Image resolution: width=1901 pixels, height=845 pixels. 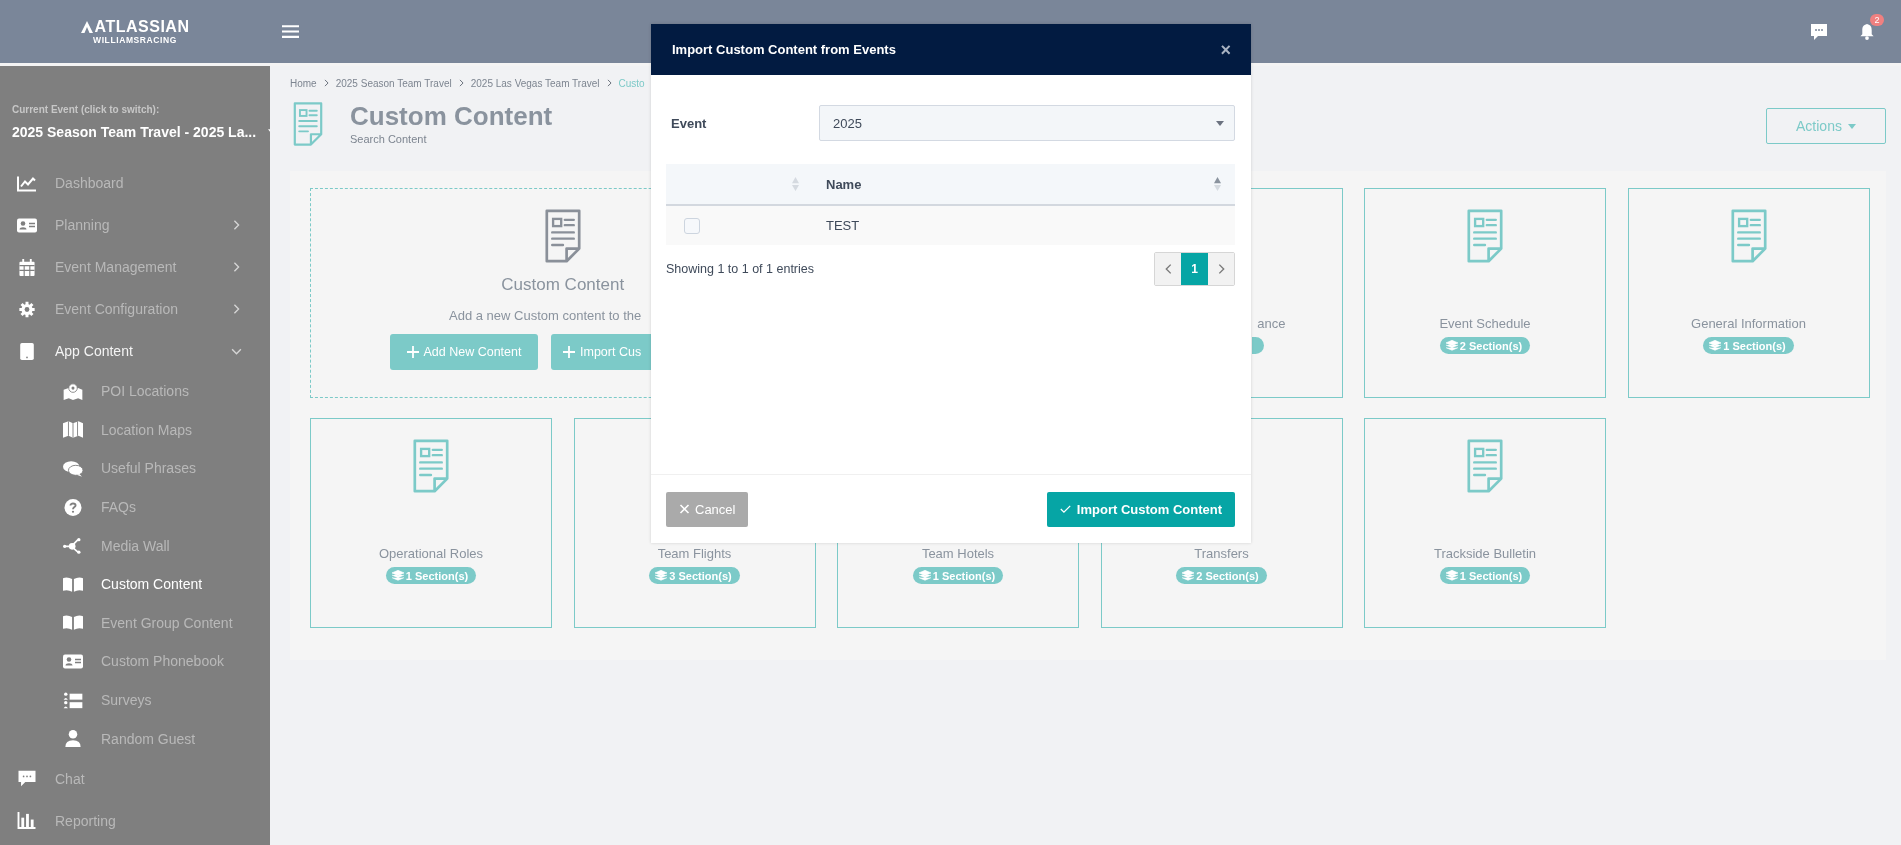 What do you see at coordinates (784, 49) in the screenshot?
I see `dialog-title: Import Custom Content from Events` at bounding box center [784, 49].